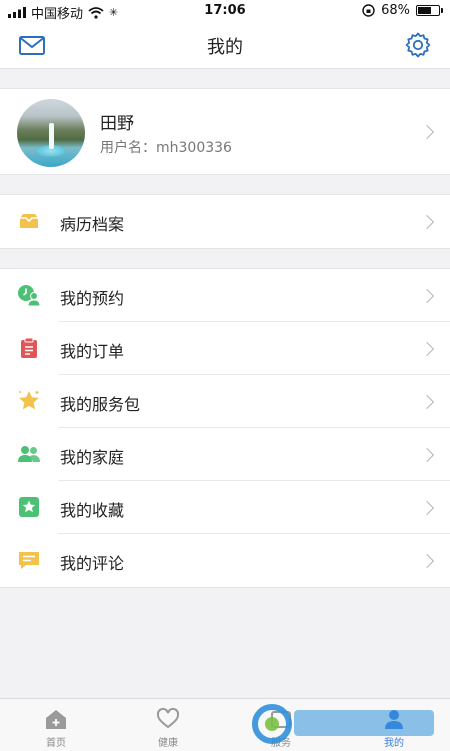 The image size is (450, 751). I want to click on menu-item-label: 我的服务包, so click(100, 404).